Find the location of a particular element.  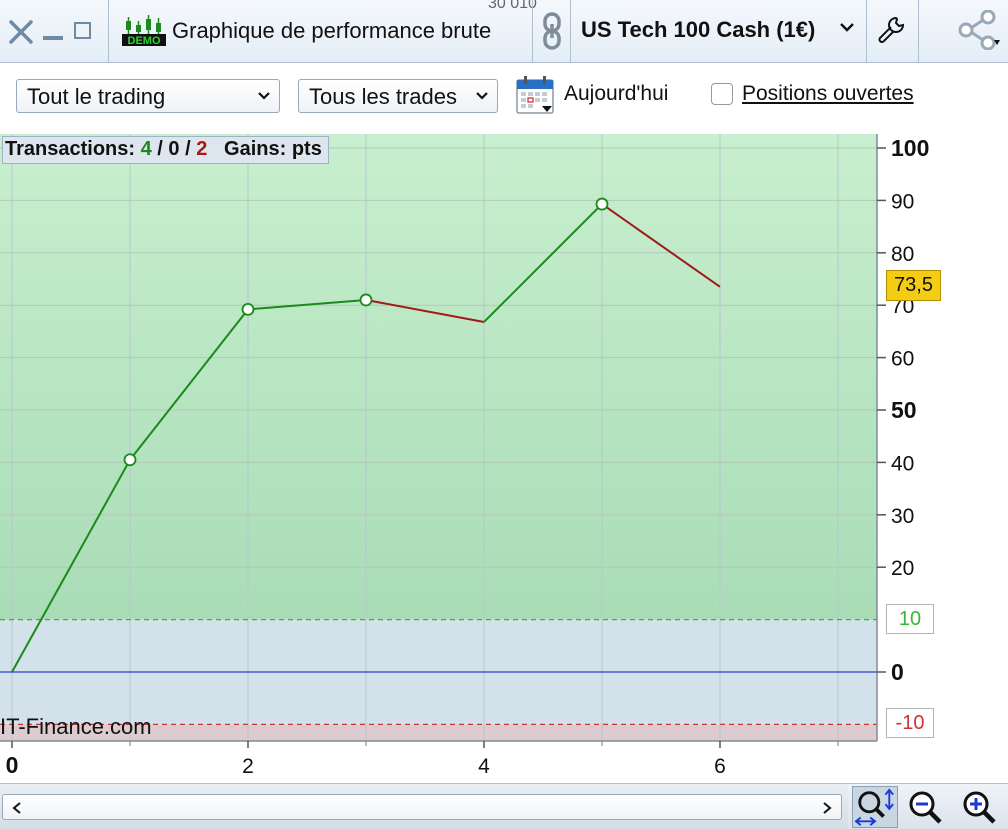

transactions-label: Transactions: is located at coordinates (70, 149).